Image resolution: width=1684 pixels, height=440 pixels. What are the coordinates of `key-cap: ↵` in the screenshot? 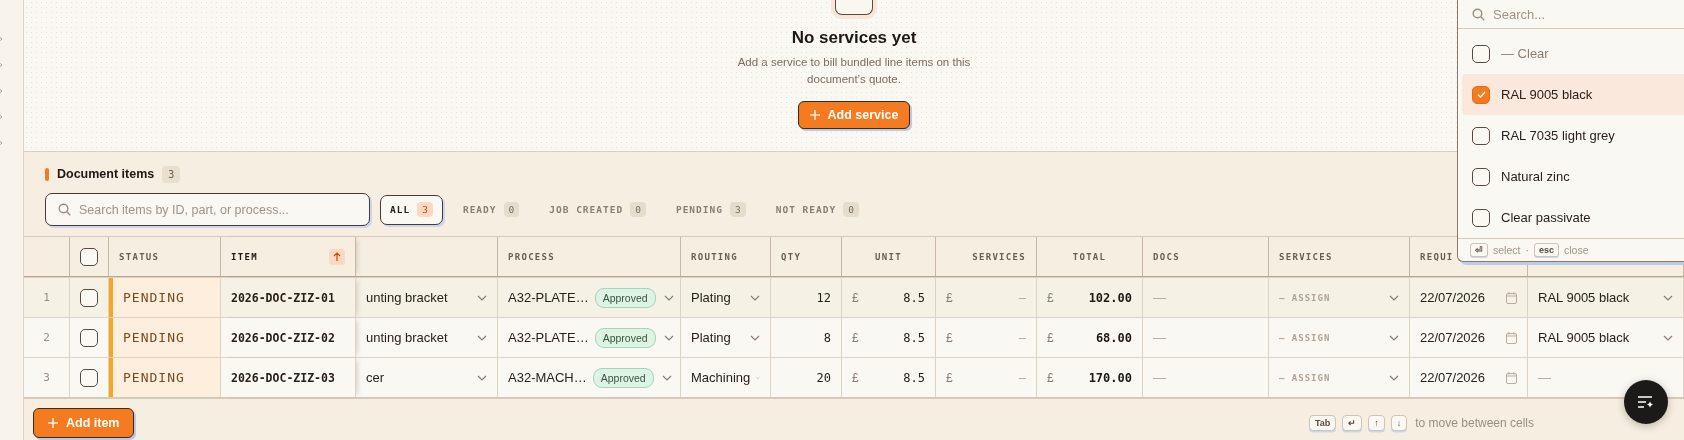 It's located at (1352, 423).